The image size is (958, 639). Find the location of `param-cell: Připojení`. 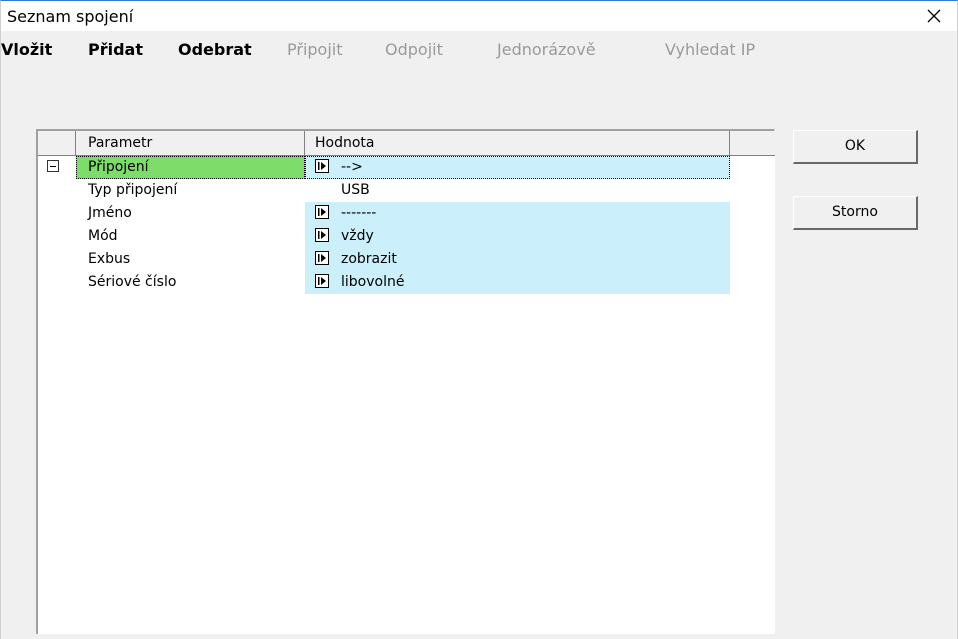

param-cell: Připojení is located at coordinates (190, 167).